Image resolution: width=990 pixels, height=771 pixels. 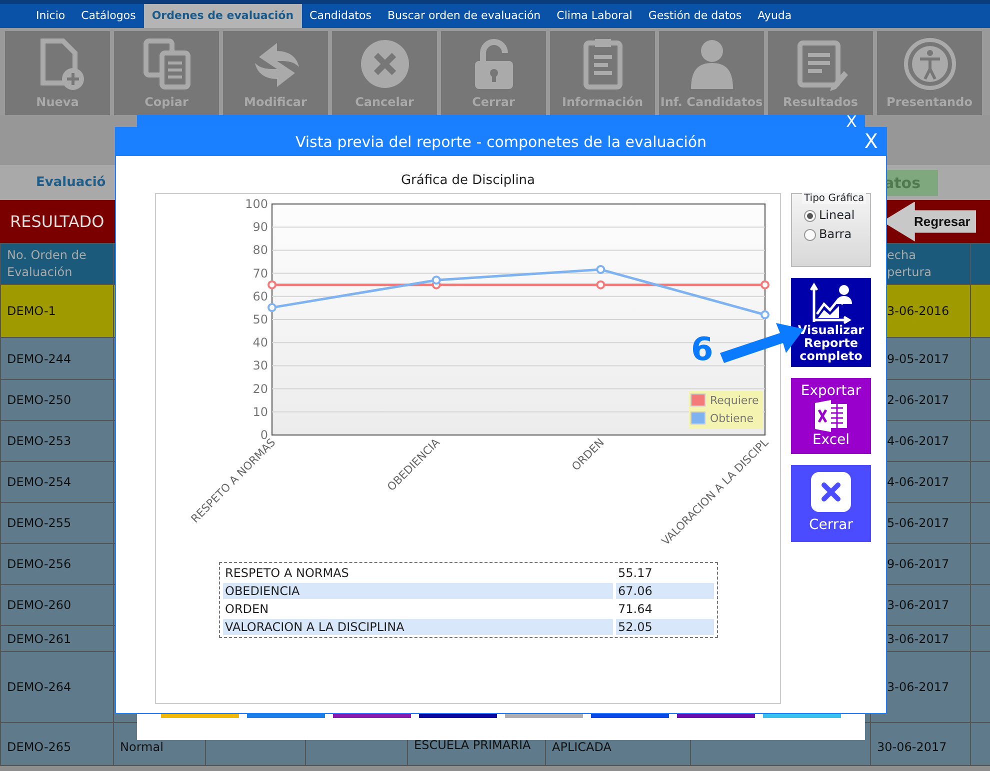 I want to click on axis-tick-label: 80, so click(x=260, y=250).